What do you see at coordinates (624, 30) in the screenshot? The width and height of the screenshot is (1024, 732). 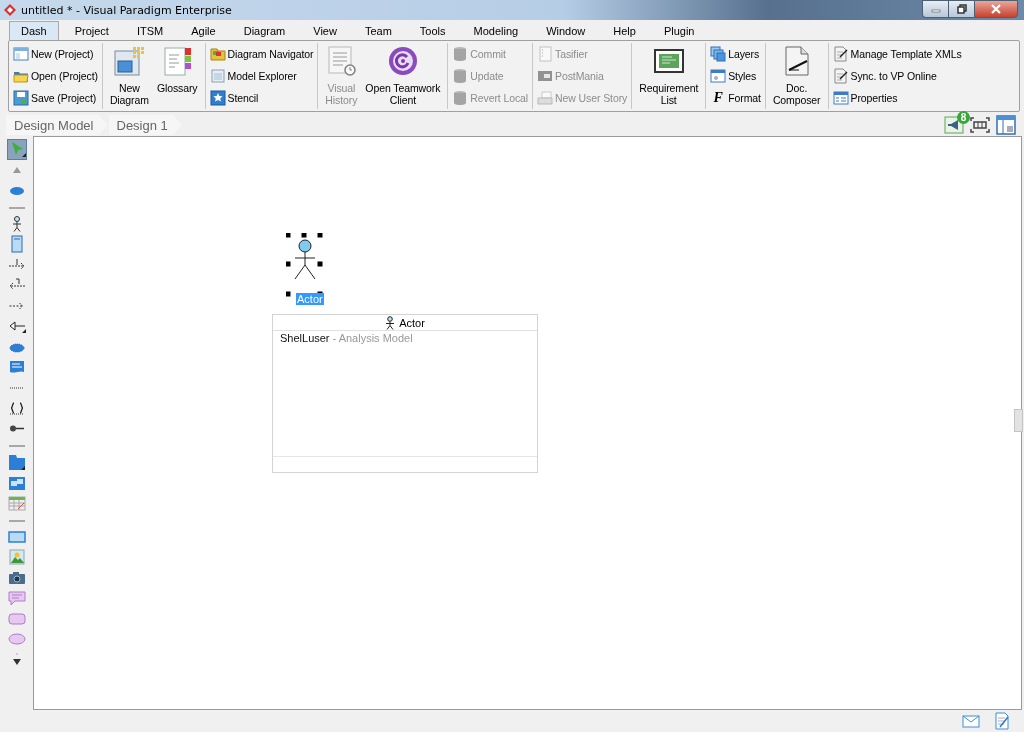 I see `menu-tab: Help` at bounding box center [624, 30].